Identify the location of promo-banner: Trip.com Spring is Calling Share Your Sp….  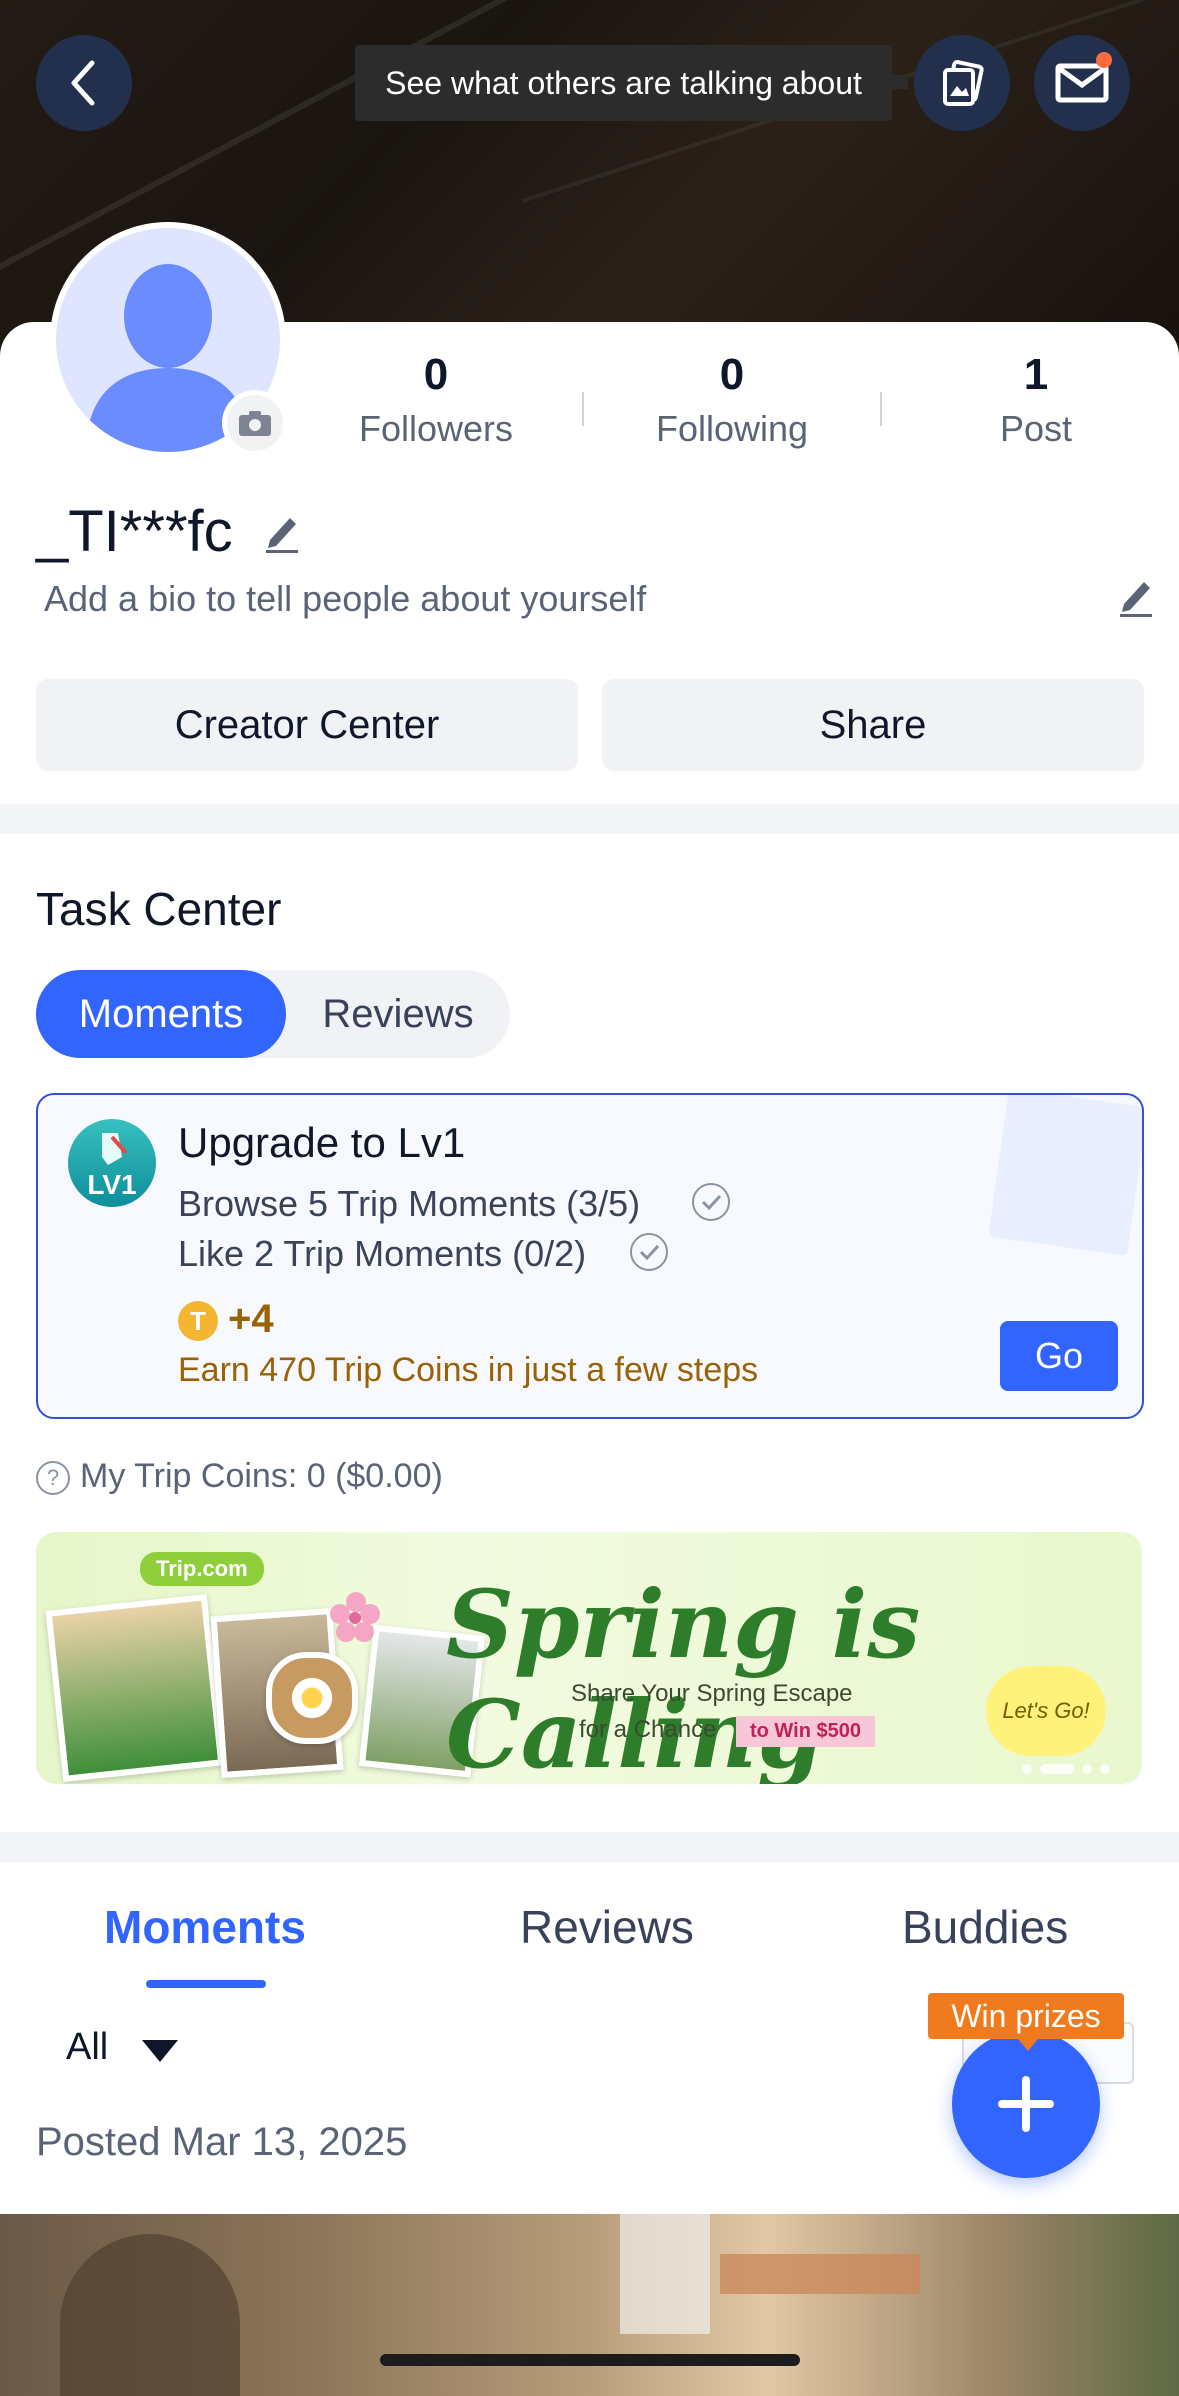
(589, 1658).